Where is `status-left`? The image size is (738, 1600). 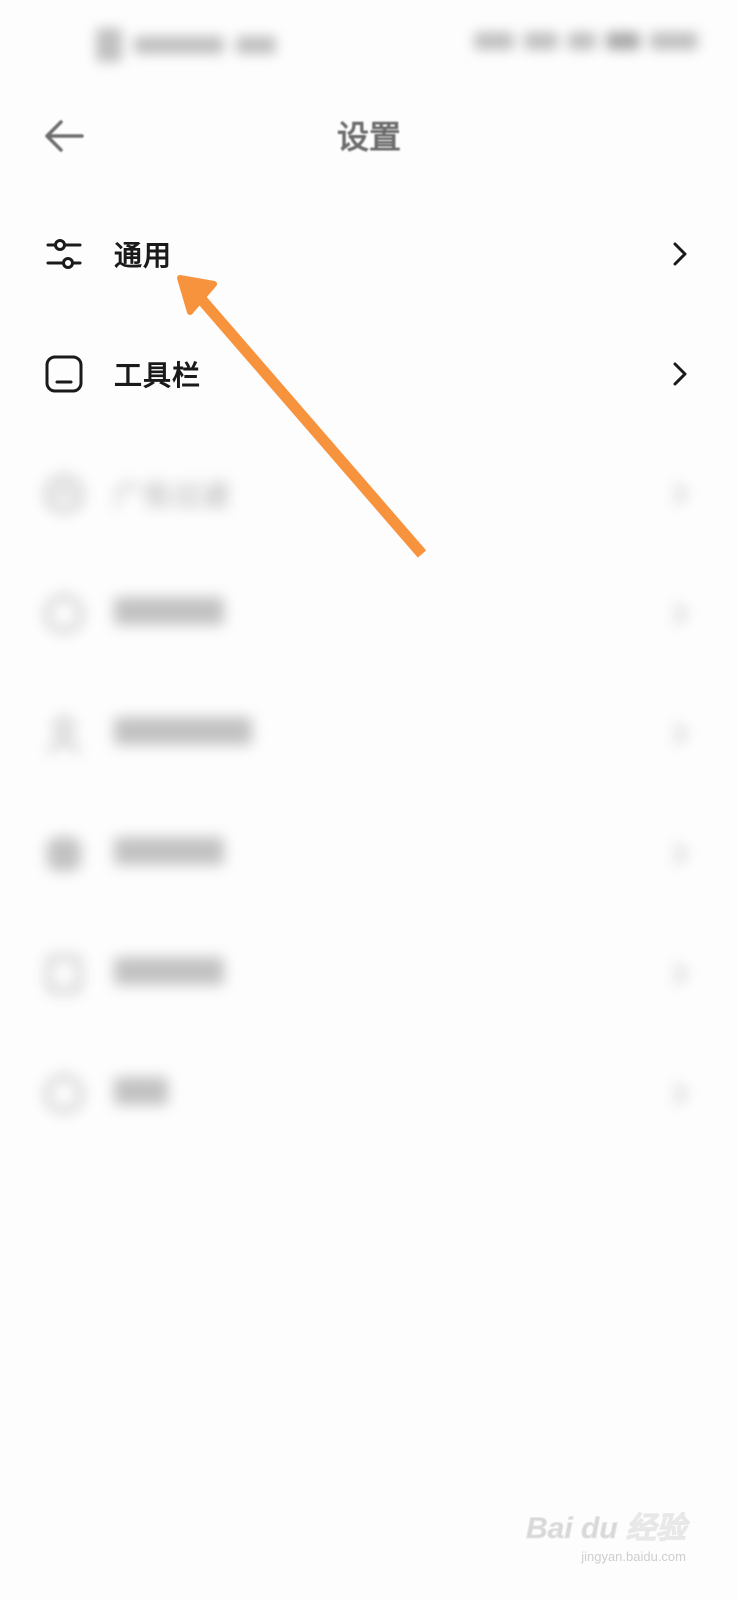
status-left is located at coordinates (186, 45).